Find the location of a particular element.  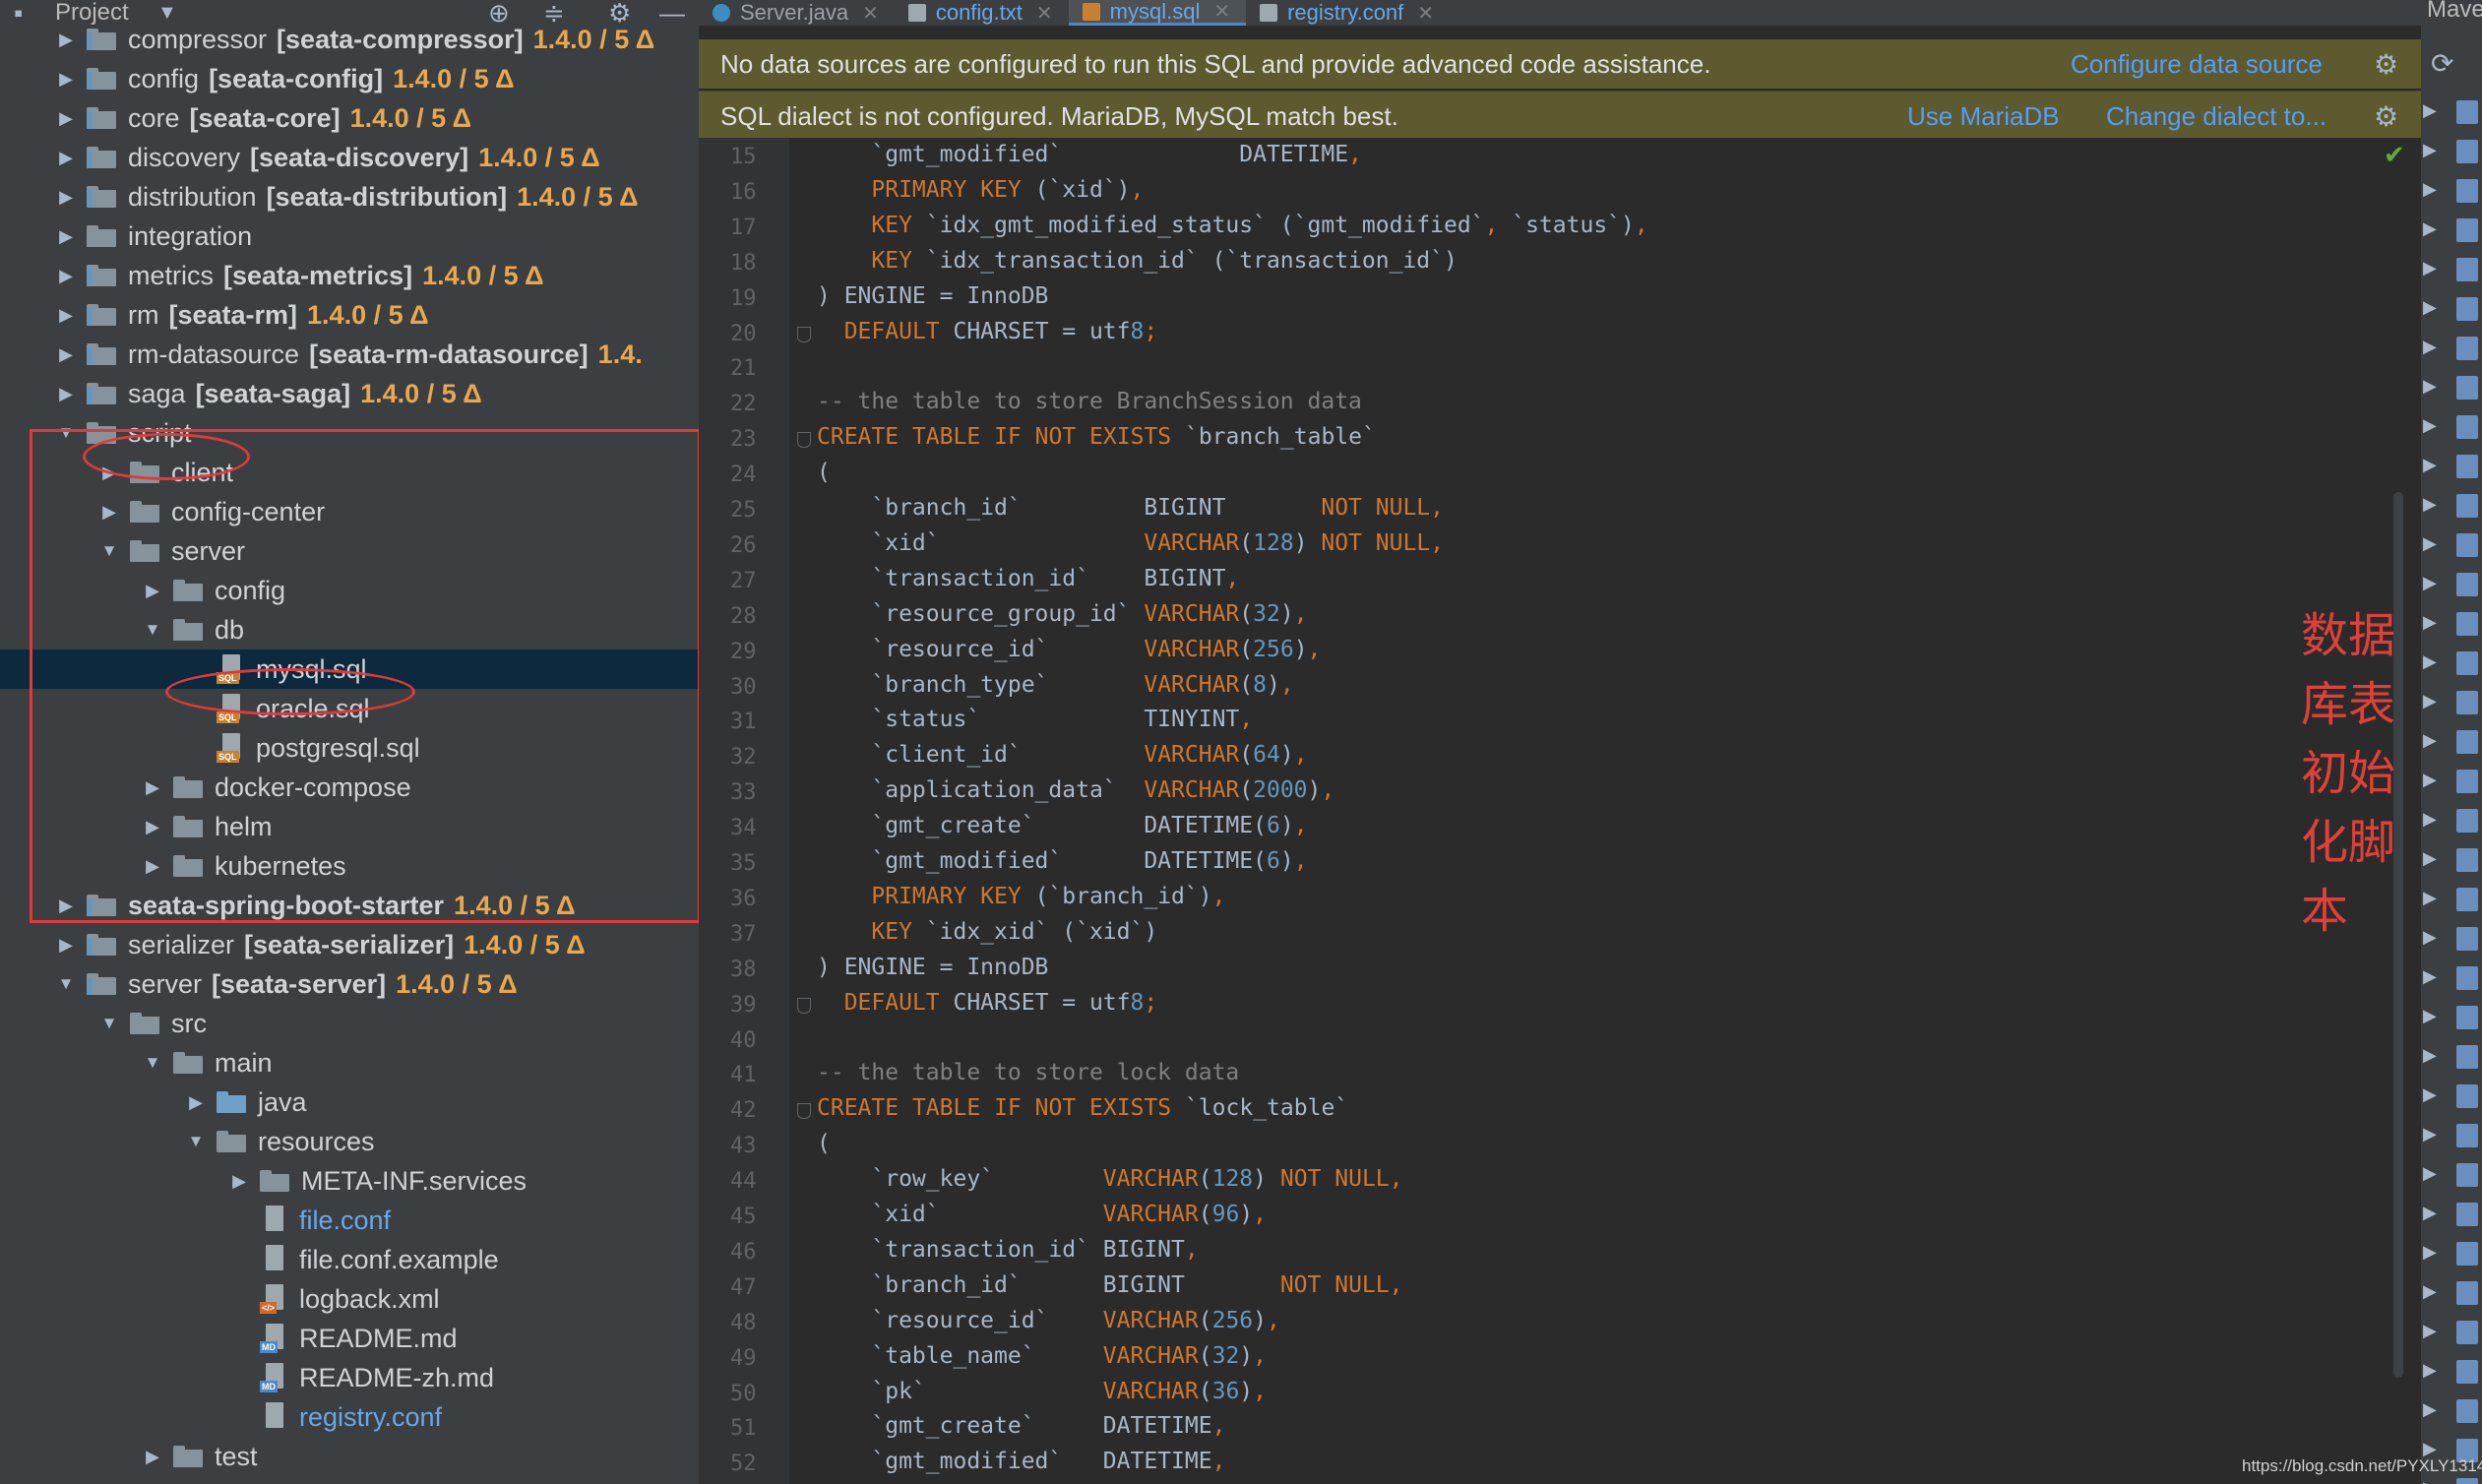

maven-panel-title: Mave is located at coordinates (2454, 12).